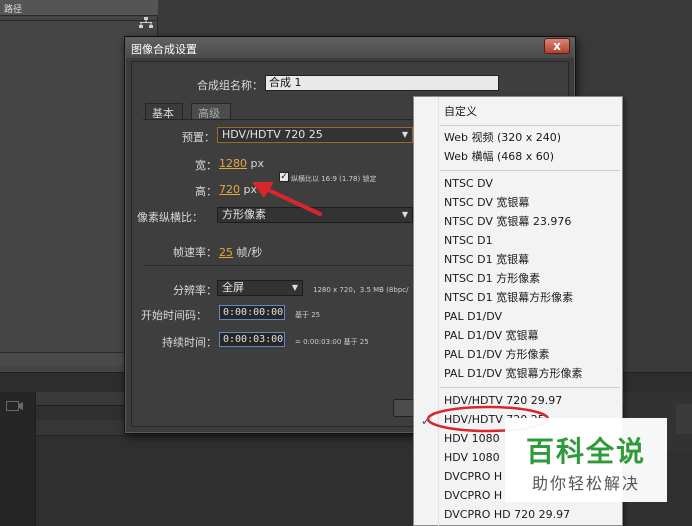  What do you see at coordinates (252, 312) in the screenshot?
I see `start-timecode-input: 0:00:00:00` at bounding box center [252, 312].